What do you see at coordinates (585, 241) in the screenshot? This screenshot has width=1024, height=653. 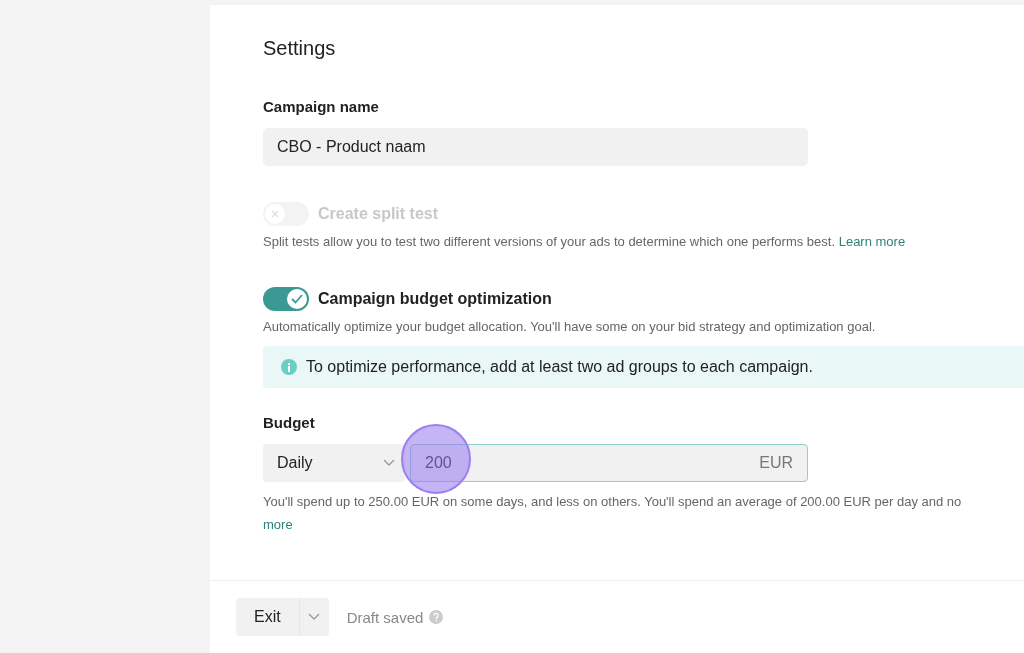 I see `toggle-description: Split tests allow you to test two different versions of your ads to determine which one performs best. Learn more` at bounding box center [585, 241].